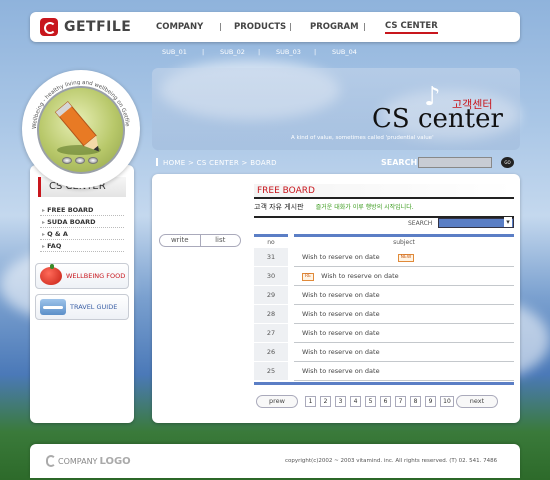 The image size is (550, 480). What do you see at coordinates (370, 401) in the screenshot?
I see `page-number: 5` at bounding box center [370, 401].